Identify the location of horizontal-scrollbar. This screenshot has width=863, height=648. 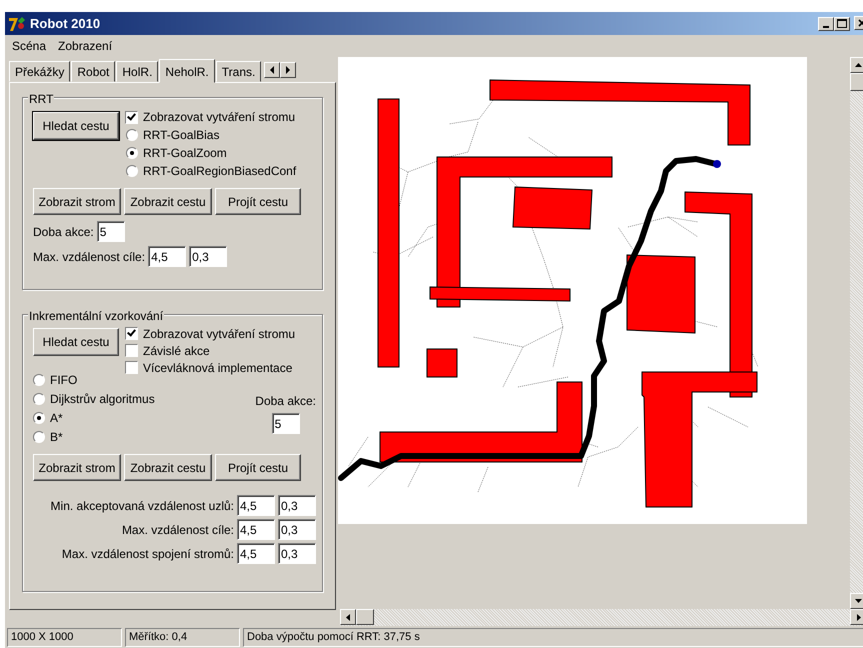
(601, 617).